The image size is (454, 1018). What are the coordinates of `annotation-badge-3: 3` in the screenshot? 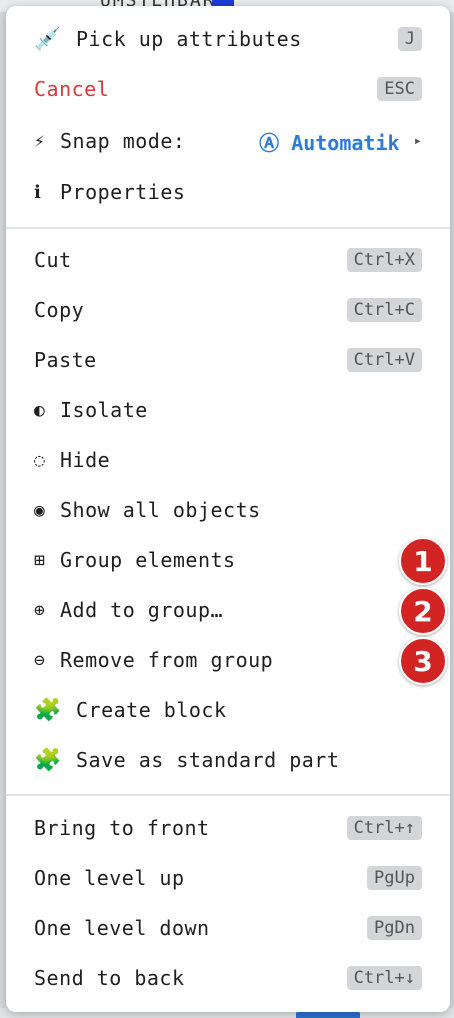 It's located at (423, 661).